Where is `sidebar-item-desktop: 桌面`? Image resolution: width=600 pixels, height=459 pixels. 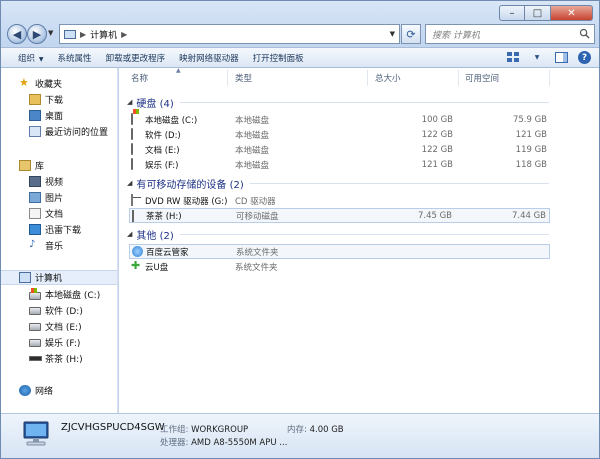 sidebar-item-desktop: 桌面 is located at coordinates (73, 115).